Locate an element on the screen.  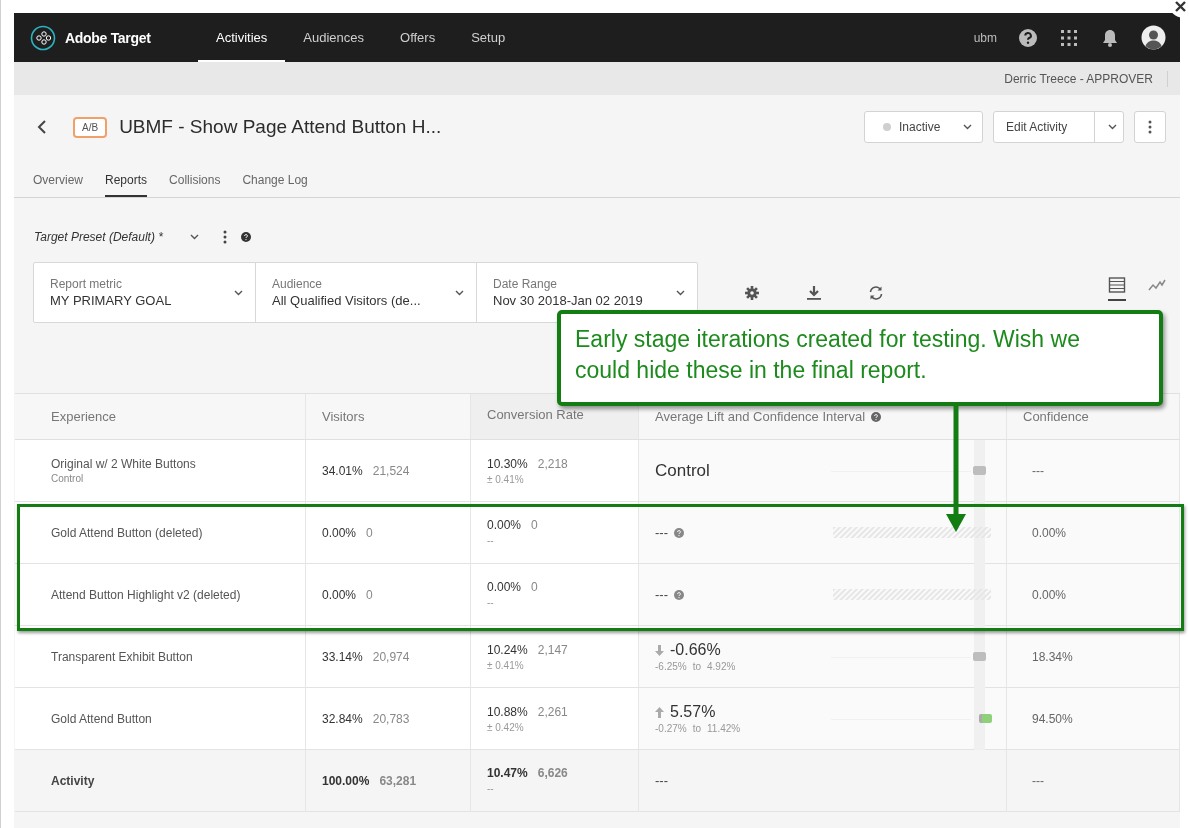
tab: Reports is located at coordinates (126, 185).